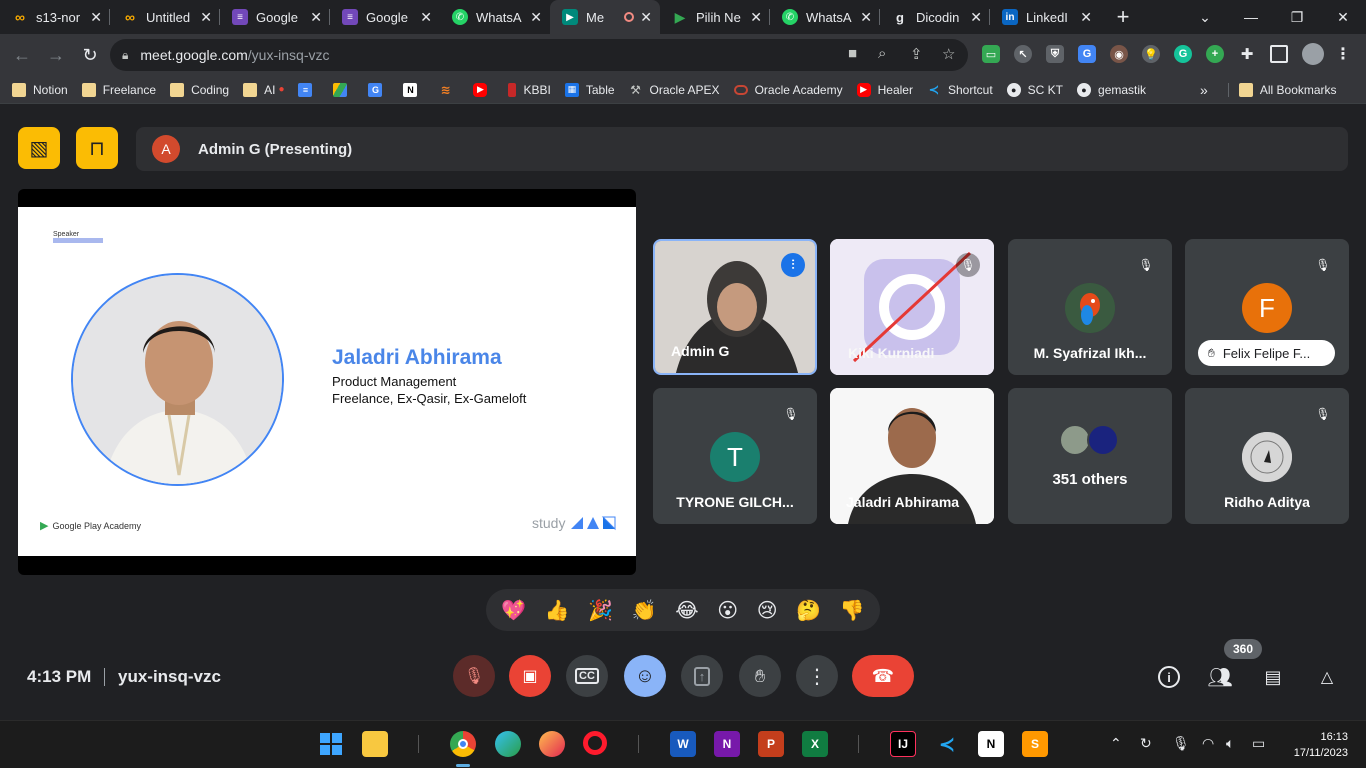 The image size is (1366, 768). What do you see at coordinates (991, 54) in the screenshot?
I see `extension-icon: ▭` at bounding box center [991, 54].